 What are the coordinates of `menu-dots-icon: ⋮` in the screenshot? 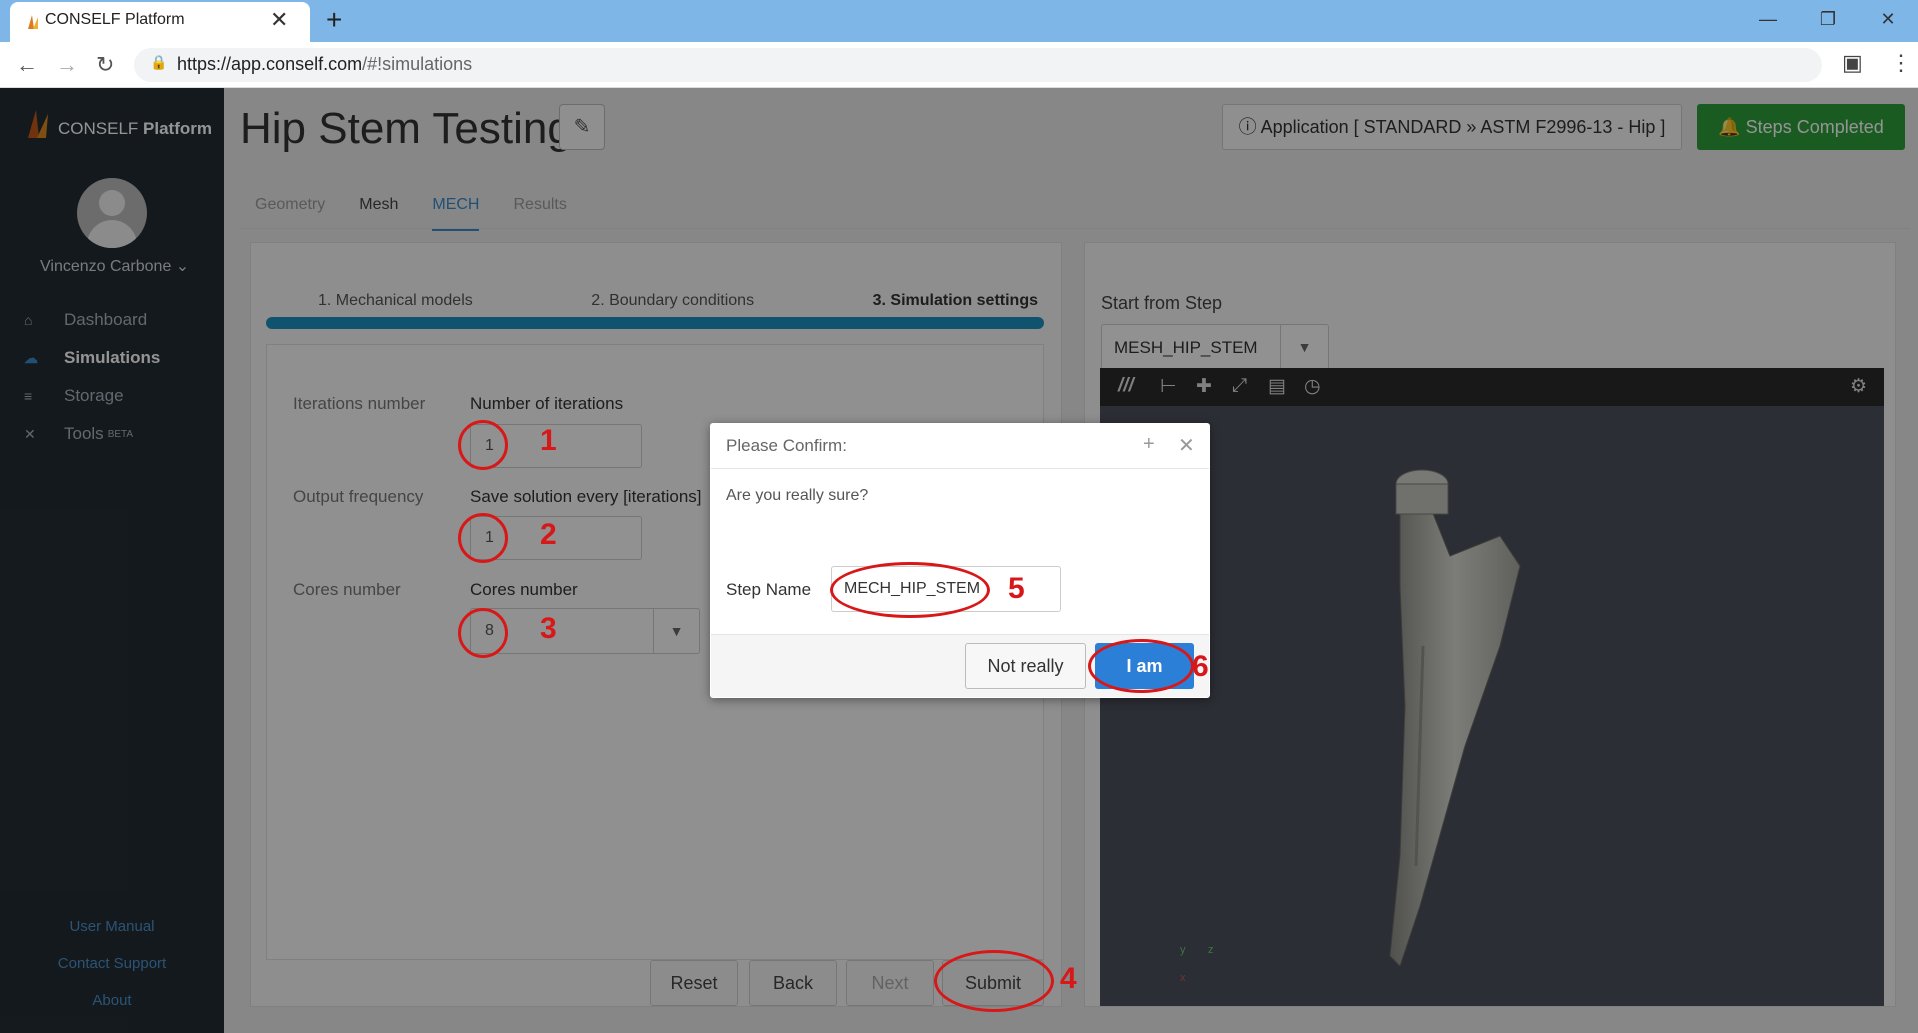 It's located at (1901, 63).